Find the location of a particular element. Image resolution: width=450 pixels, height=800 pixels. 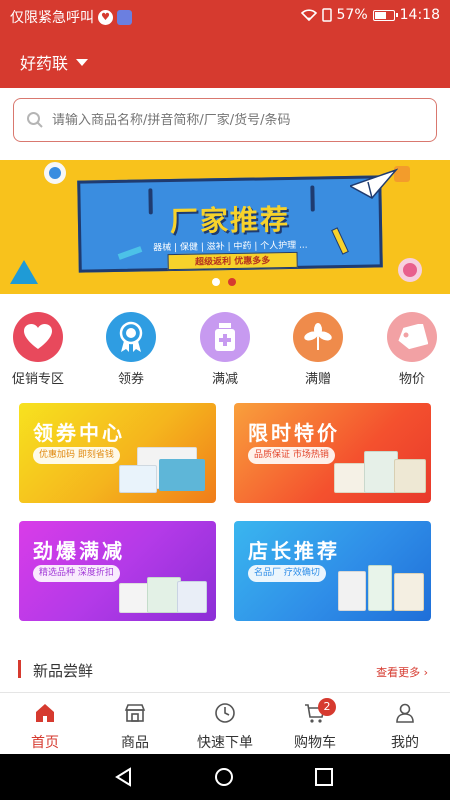

back-icon is located at coordinates (124, 777).